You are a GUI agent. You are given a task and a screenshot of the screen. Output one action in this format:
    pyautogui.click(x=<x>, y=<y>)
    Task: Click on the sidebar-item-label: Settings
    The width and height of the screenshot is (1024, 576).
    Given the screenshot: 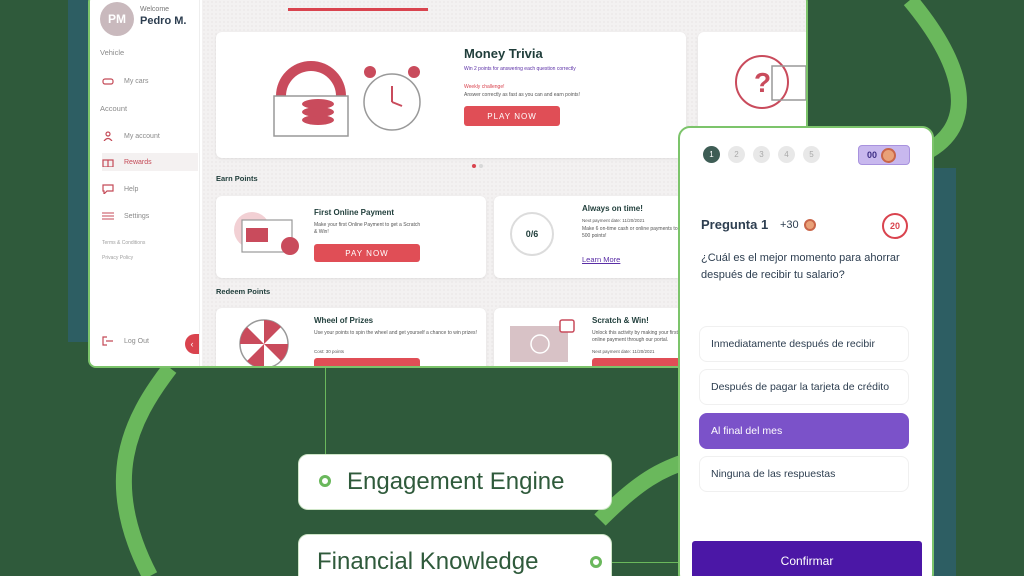 What is the action you would take?
    pyautogui.click(x=137, y=216)
    